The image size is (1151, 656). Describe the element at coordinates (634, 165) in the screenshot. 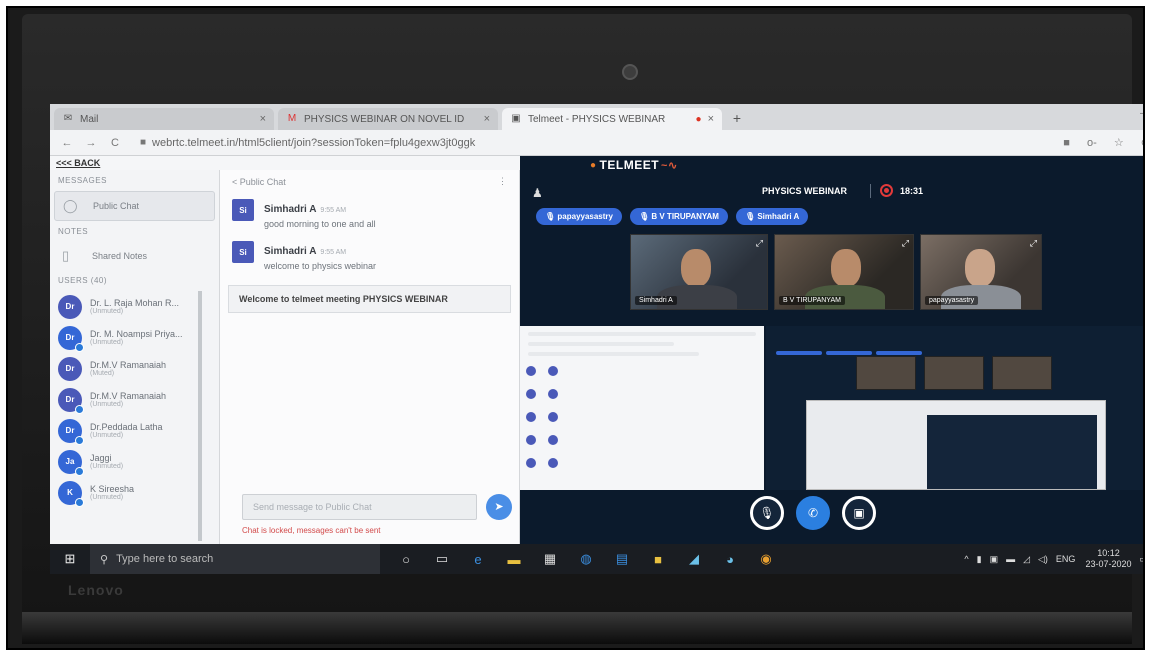

I see `telmeet-logo: ● TELMEET ~∿` at that location.